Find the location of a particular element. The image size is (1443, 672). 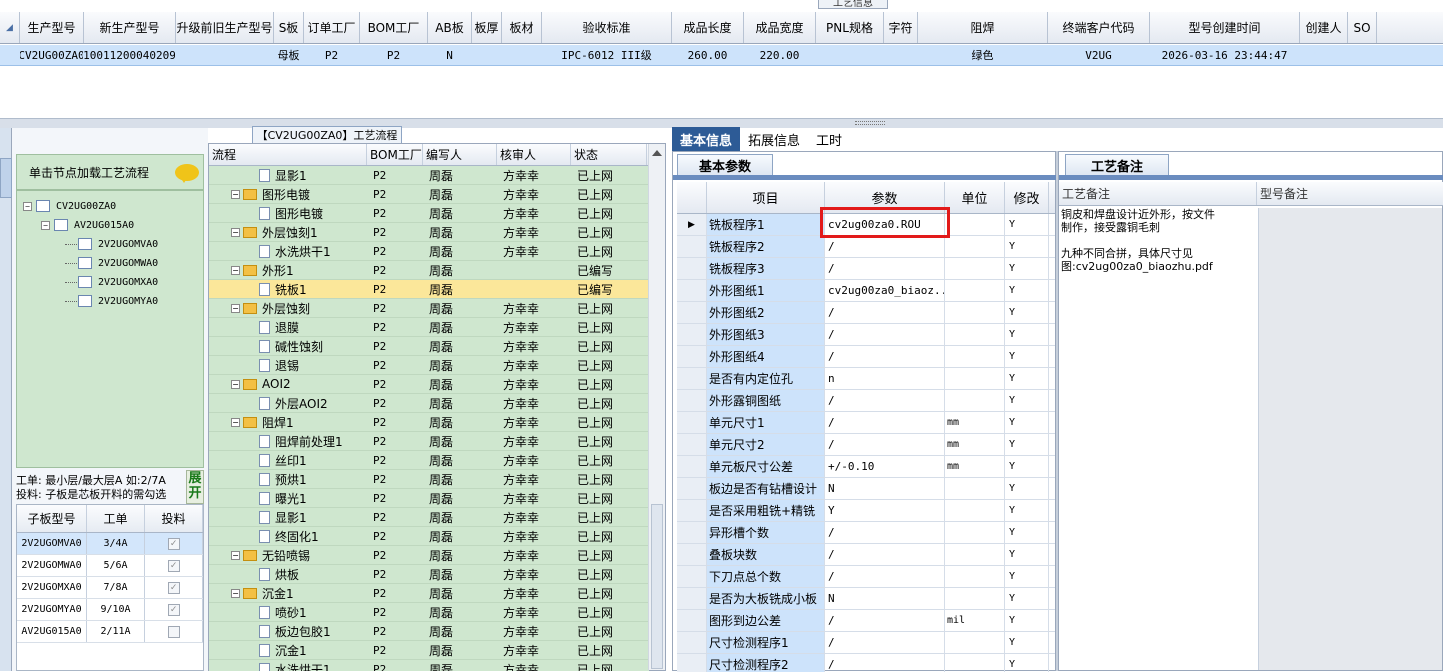

process-row: 水洗烘干1 P2 周磊 方幸幸 已上网 is located at coordinates (429, 251).